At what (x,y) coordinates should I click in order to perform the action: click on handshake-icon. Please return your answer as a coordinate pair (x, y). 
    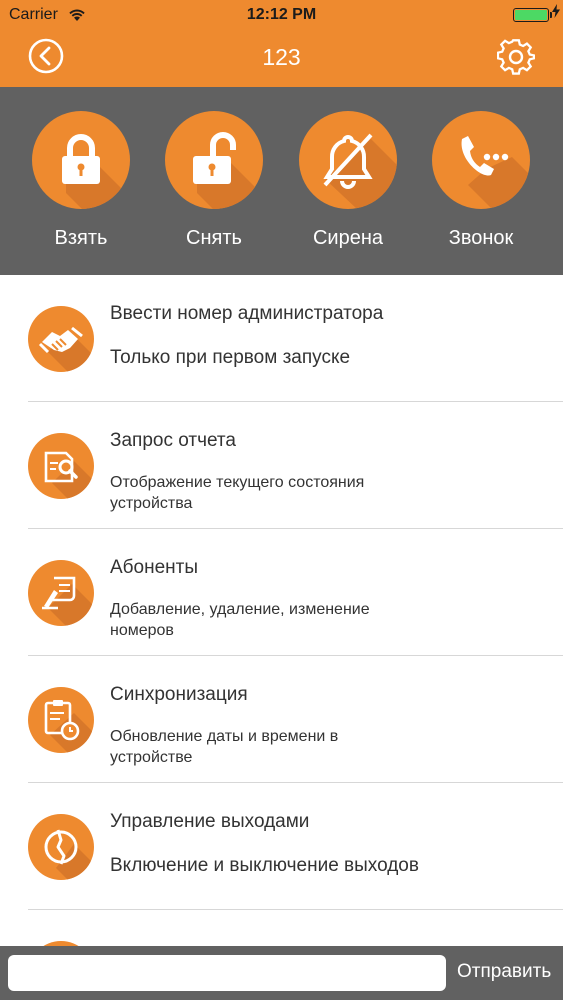
    Looking at the image, I should click on (61, 339).